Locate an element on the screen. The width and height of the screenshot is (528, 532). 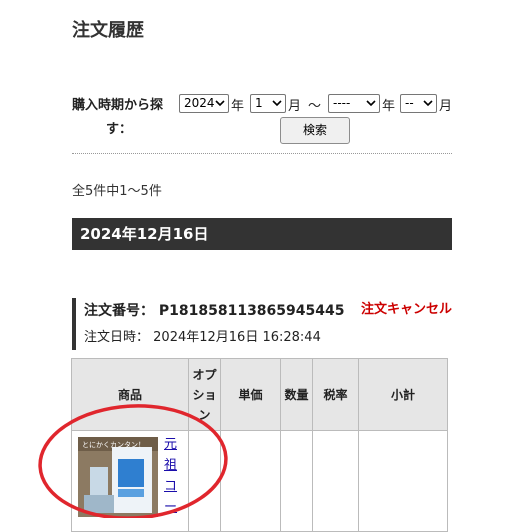
result-count: 全5件中1～5件 is located at coordinates (117, 191).